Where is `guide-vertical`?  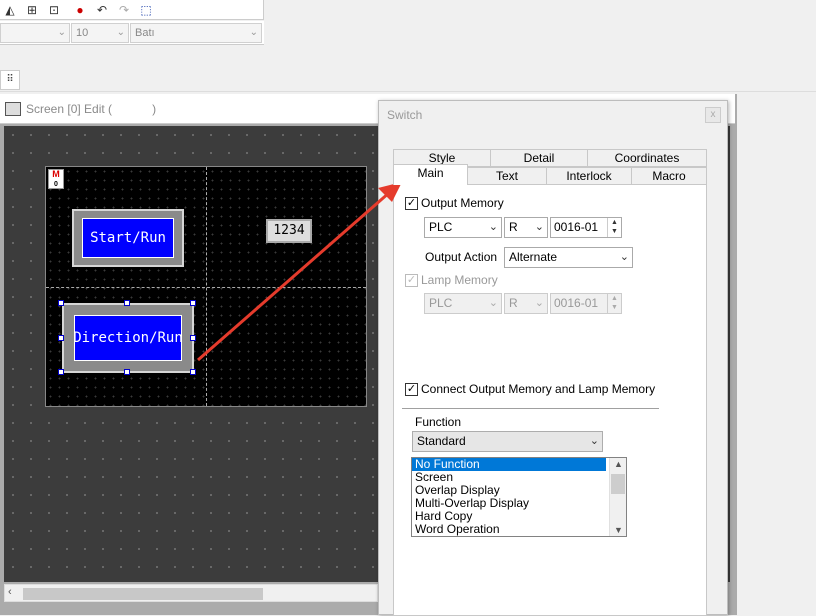
guide-vertical is located at coordinates (206, 286).